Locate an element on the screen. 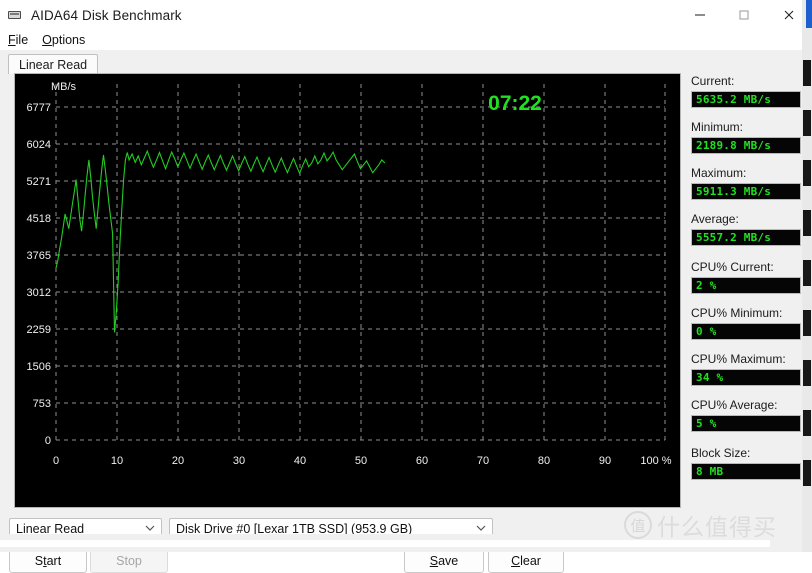 The width and height of the screenshot is (812, 573). svg-text: 90 is located at coordinates (605, 461).